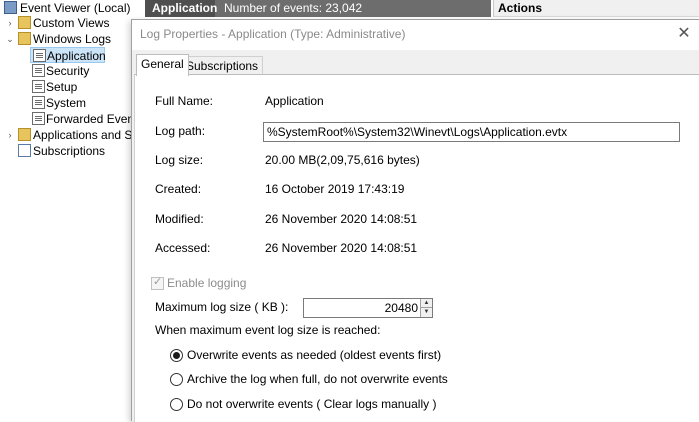  Describe the element at coordinates (180, 131) in the screenshot. I see `log-path-label: Log path:` at that location.